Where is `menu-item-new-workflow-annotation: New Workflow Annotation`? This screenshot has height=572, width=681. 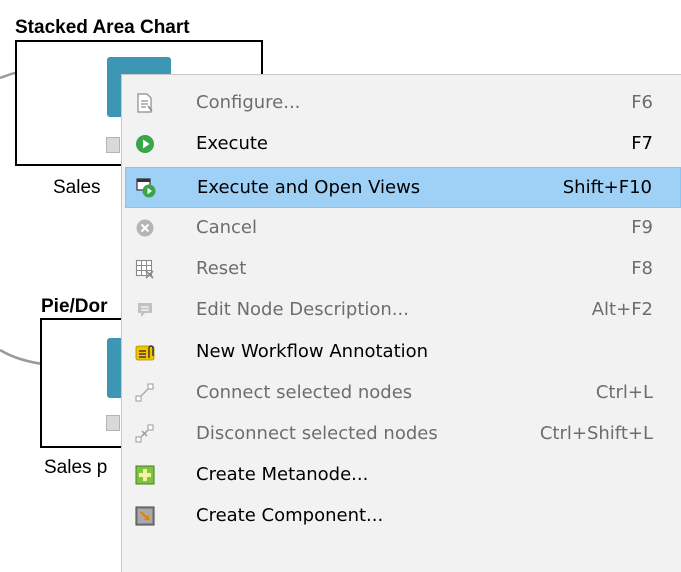 menu-item-new-workflow-annotation: New Workflow Annotation is located at coordinates (403, 352).